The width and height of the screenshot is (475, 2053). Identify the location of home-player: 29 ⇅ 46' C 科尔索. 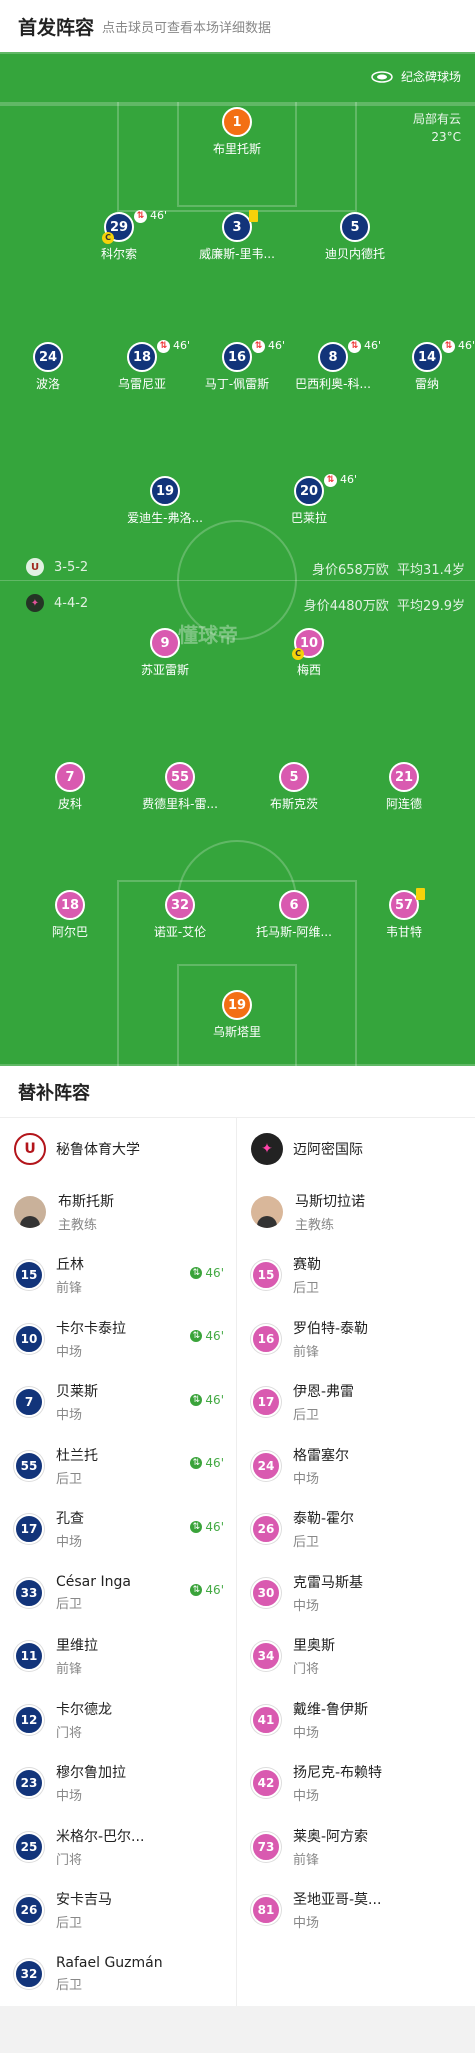
(119, 235).